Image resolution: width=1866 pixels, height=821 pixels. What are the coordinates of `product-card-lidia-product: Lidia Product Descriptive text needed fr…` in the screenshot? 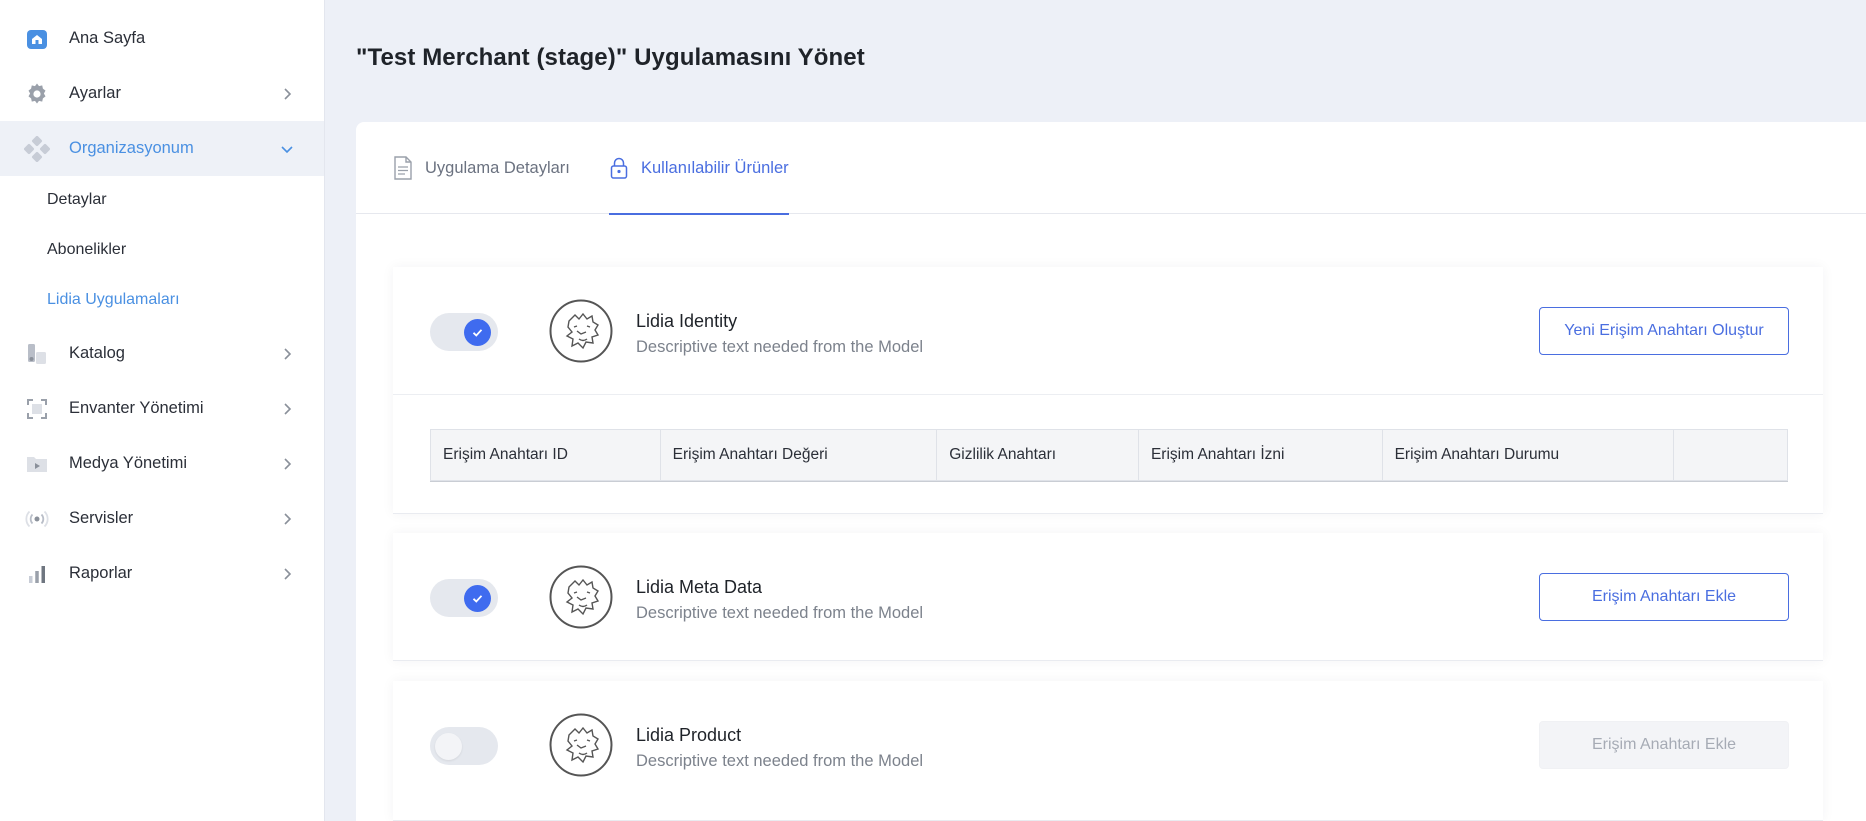 It's located at (1108, 751).